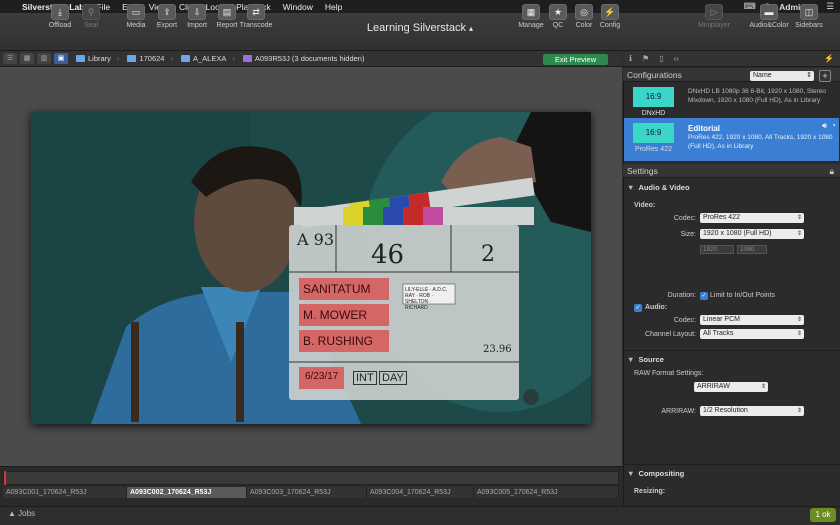 This screenshot has height=525, width=840. Describe the element at coordinates (782, 76) in the screenshot. I see `sort-select: Name ⇕` at that location.